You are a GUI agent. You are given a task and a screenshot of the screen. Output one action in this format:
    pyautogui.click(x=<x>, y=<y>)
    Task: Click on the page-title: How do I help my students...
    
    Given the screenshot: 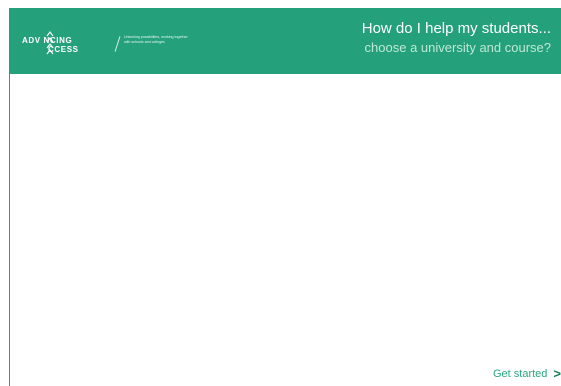 What is the action you would take?
    pyautogui.click(x=456, y=28)
    